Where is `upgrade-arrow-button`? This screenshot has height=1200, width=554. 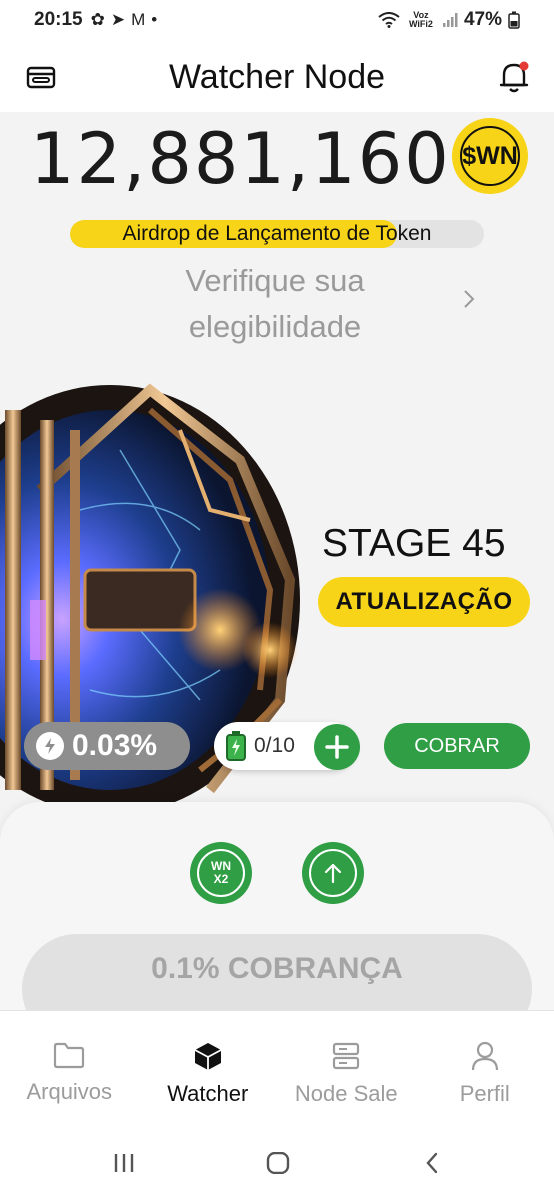 upgrade-arrow-button is located at coordinates (333, 873).